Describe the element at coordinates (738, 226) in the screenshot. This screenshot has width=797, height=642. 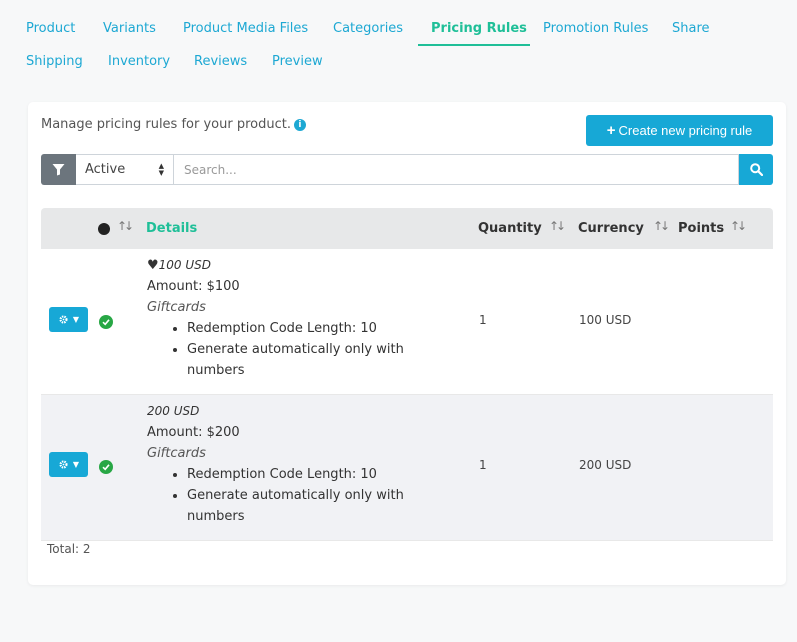
I see `sort-points-icon: ↑↓` at that location.